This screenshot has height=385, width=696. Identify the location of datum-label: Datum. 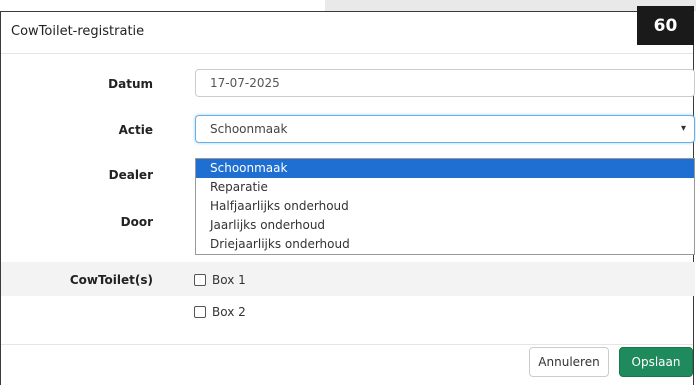
(130, 84).